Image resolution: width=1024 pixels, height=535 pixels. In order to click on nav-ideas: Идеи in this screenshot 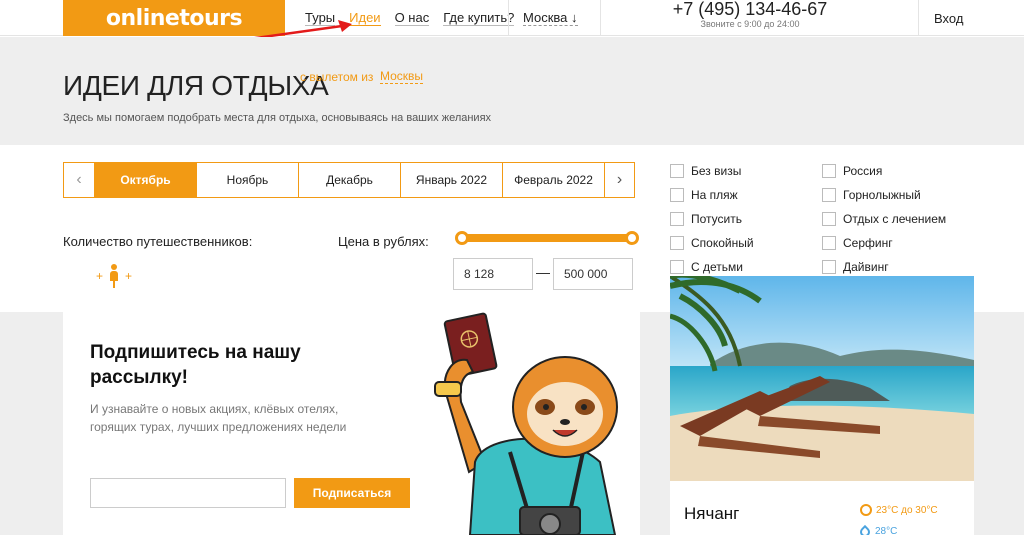, I will do `click(365, 18)`.